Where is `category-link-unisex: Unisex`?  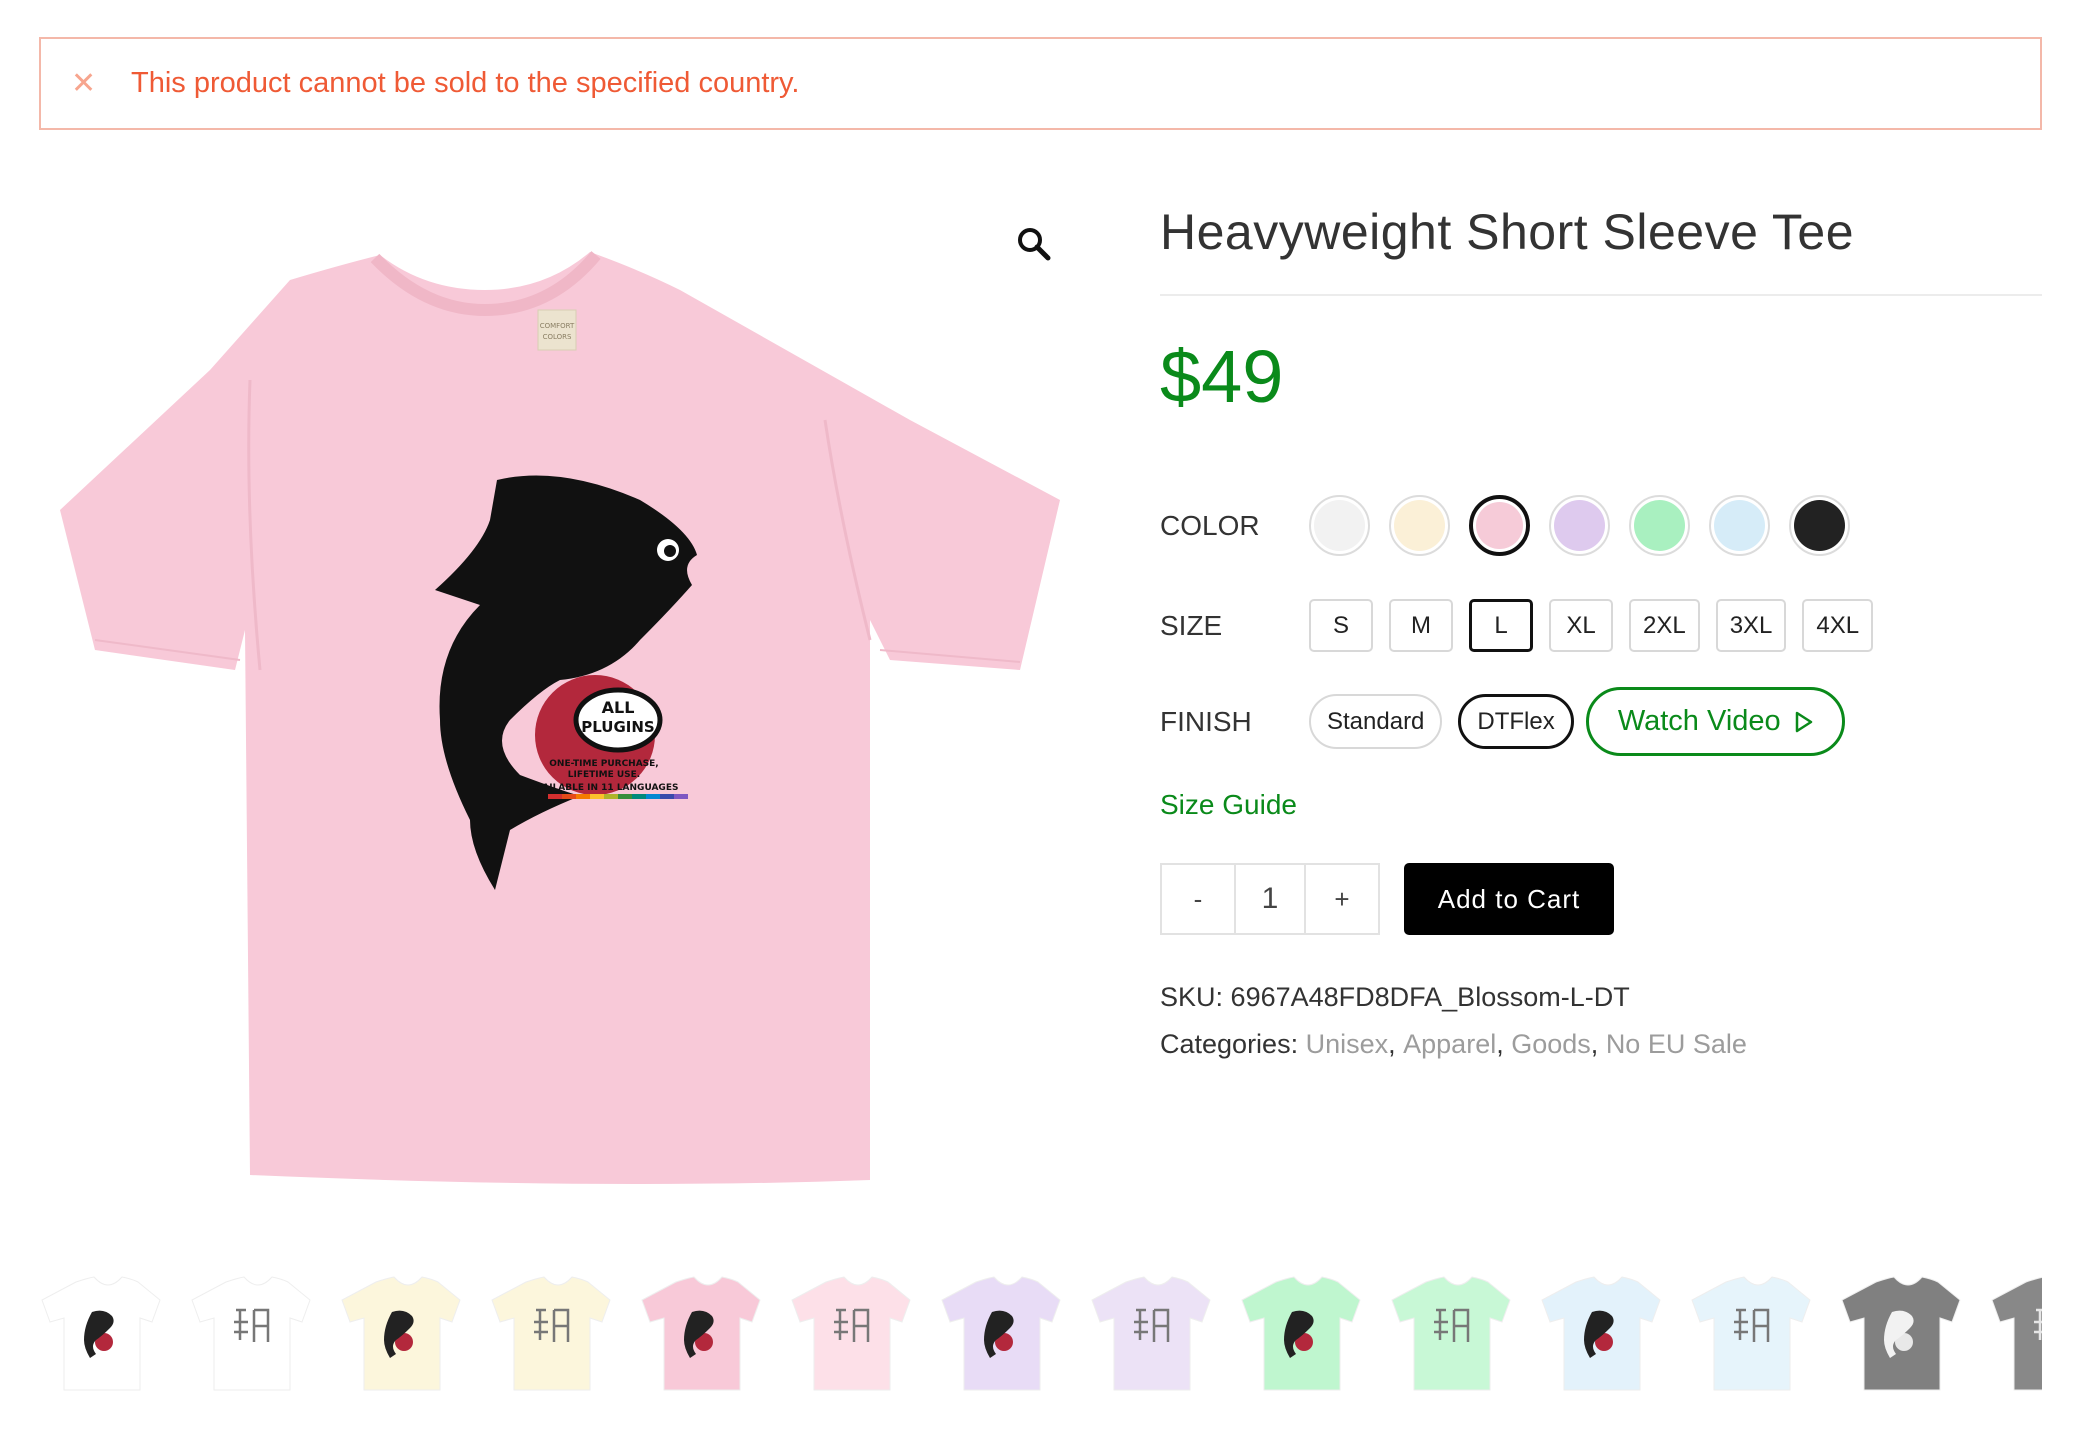
category-link-unisex: Unisex is located at coordinates (1347, 1044).